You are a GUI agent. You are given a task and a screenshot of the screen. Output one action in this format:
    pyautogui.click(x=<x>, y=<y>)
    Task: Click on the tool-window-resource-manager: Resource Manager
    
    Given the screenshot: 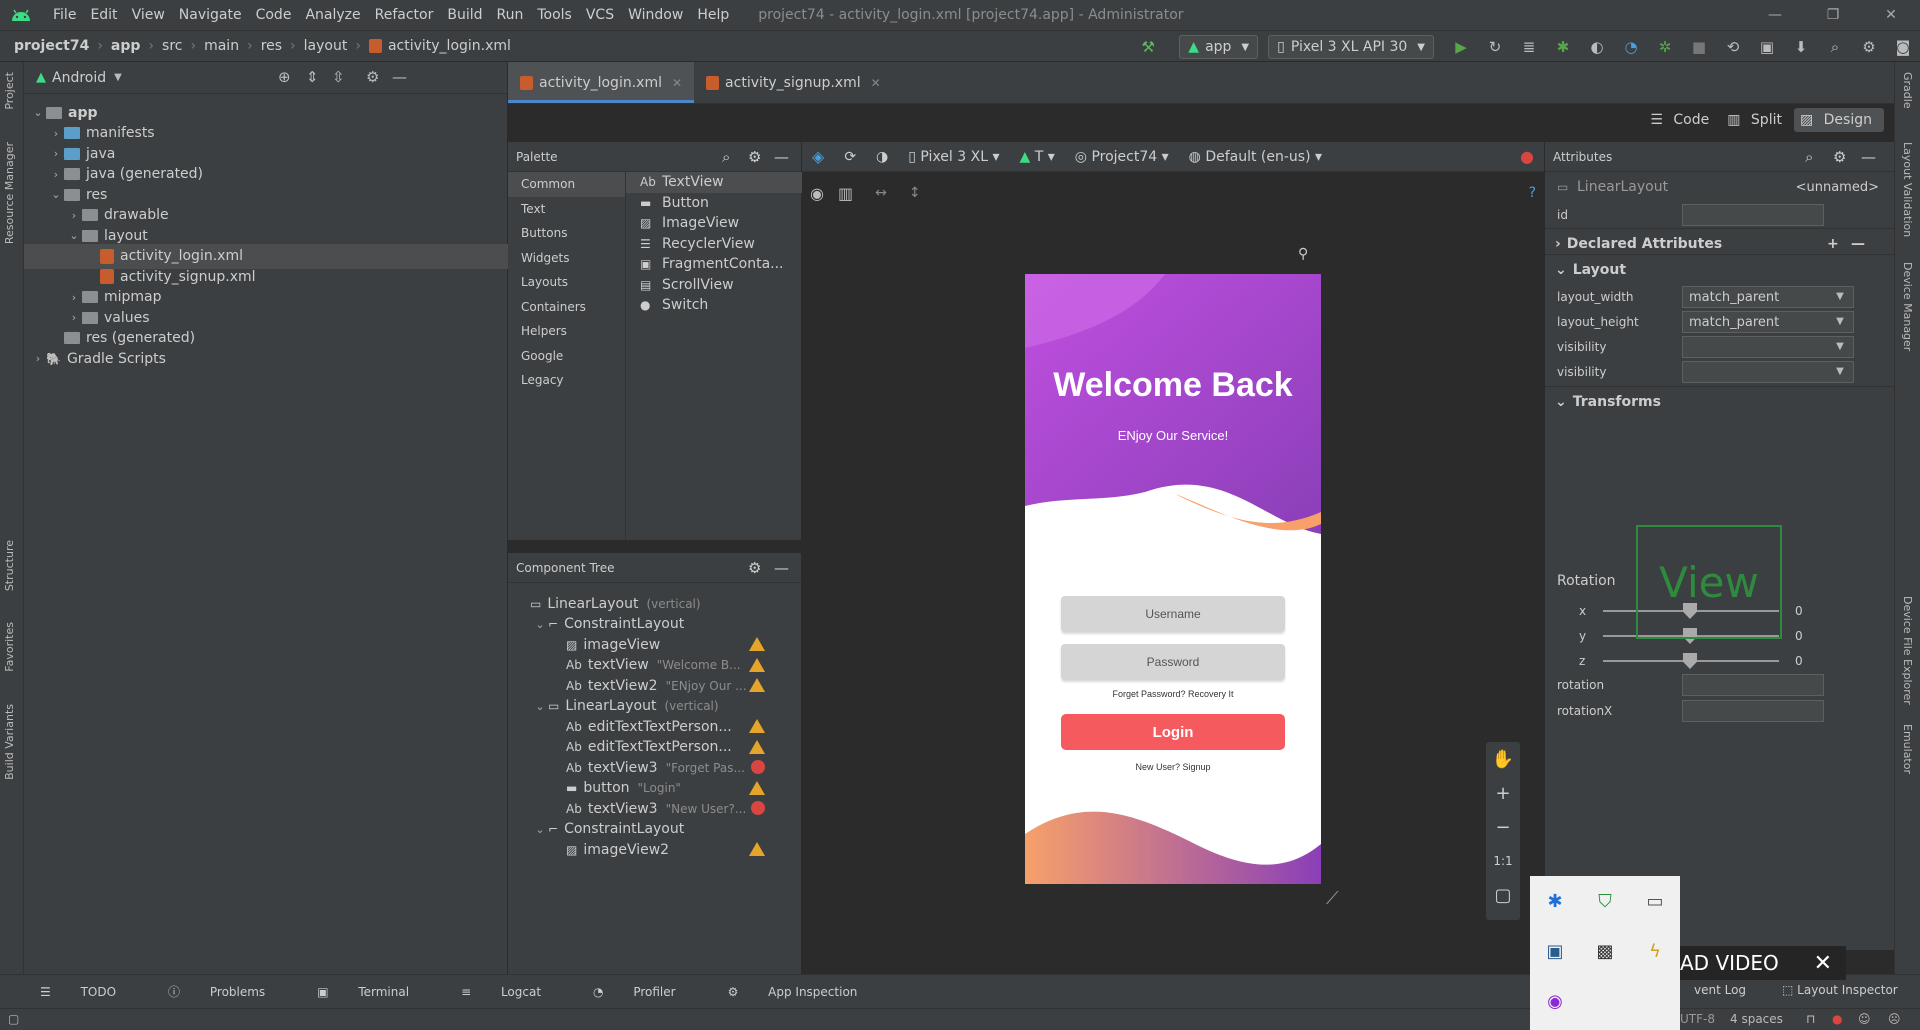 What is the action you would take?
    pyautogui.click(x=9, y=193)
    